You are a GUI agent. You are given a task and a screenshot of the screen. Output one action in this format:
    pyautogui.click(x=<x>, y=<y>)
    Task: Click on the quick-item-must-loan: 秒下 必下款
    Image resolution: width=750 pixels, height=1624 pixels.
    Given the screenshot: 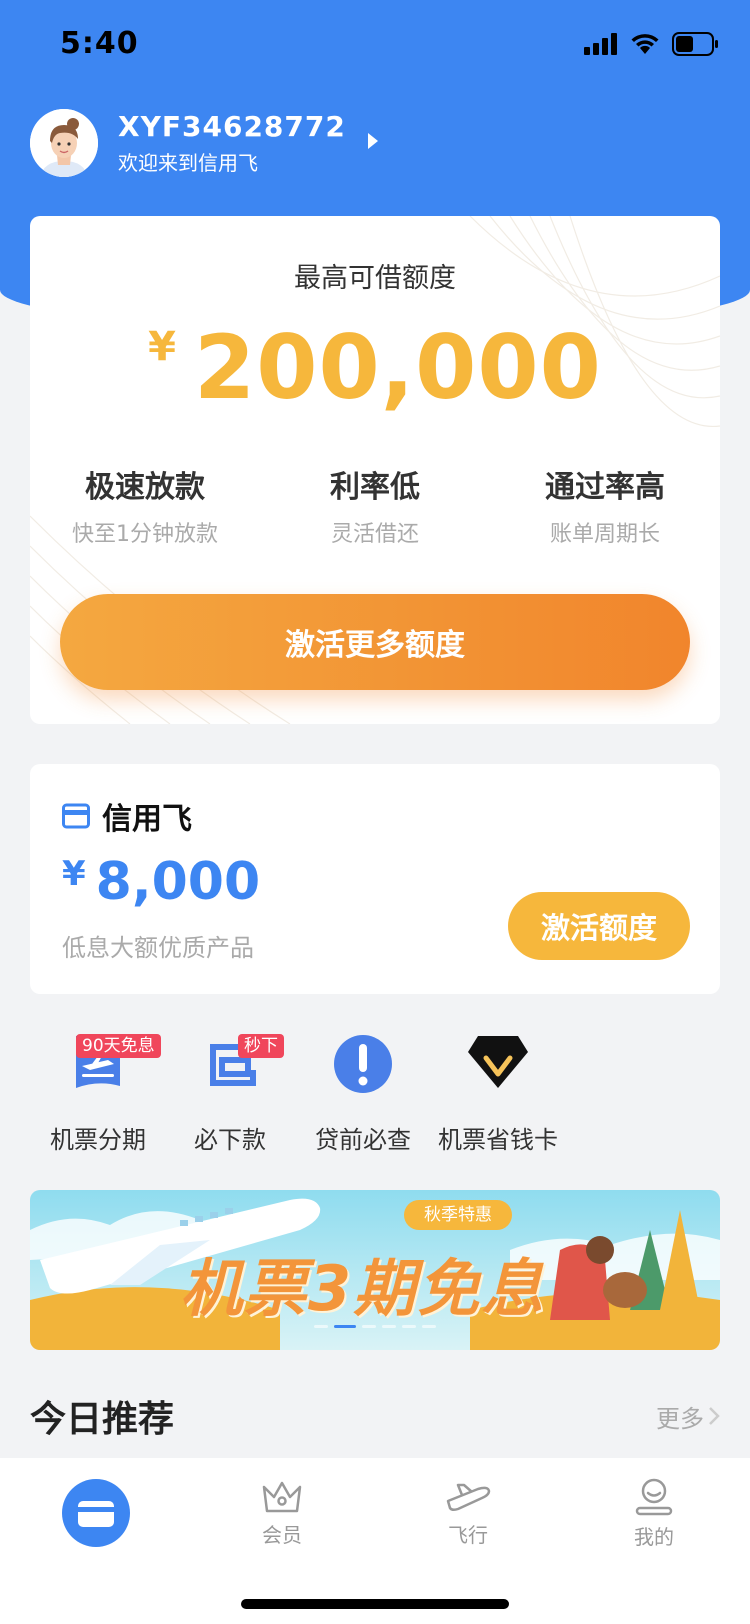 What is the action you would take?
    pyautogui.click(x=230, y=1092)
    